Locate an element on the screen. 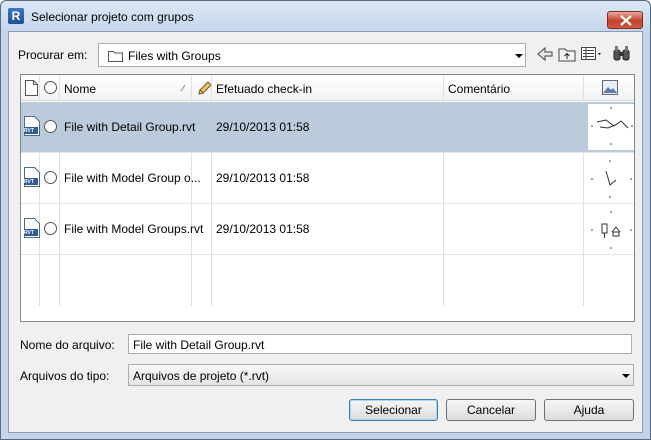 Image resolution: width=651 pixels, height=440 pixels. folder-icon is located at coordinates (115, 56).